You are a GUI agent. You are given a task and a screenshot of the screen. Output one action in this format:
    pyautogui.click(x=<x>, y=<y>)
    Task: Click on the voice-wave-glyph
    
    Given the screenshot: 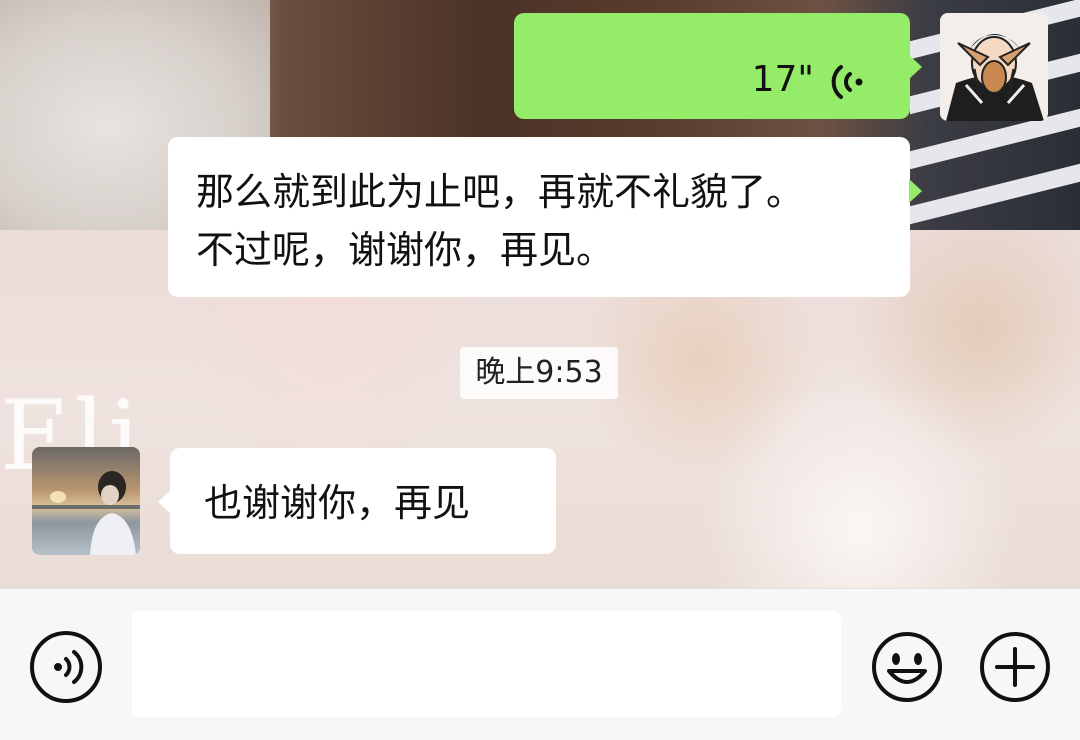 What is the action you would take?
    pyautogui.click(x=69, y=667)
    